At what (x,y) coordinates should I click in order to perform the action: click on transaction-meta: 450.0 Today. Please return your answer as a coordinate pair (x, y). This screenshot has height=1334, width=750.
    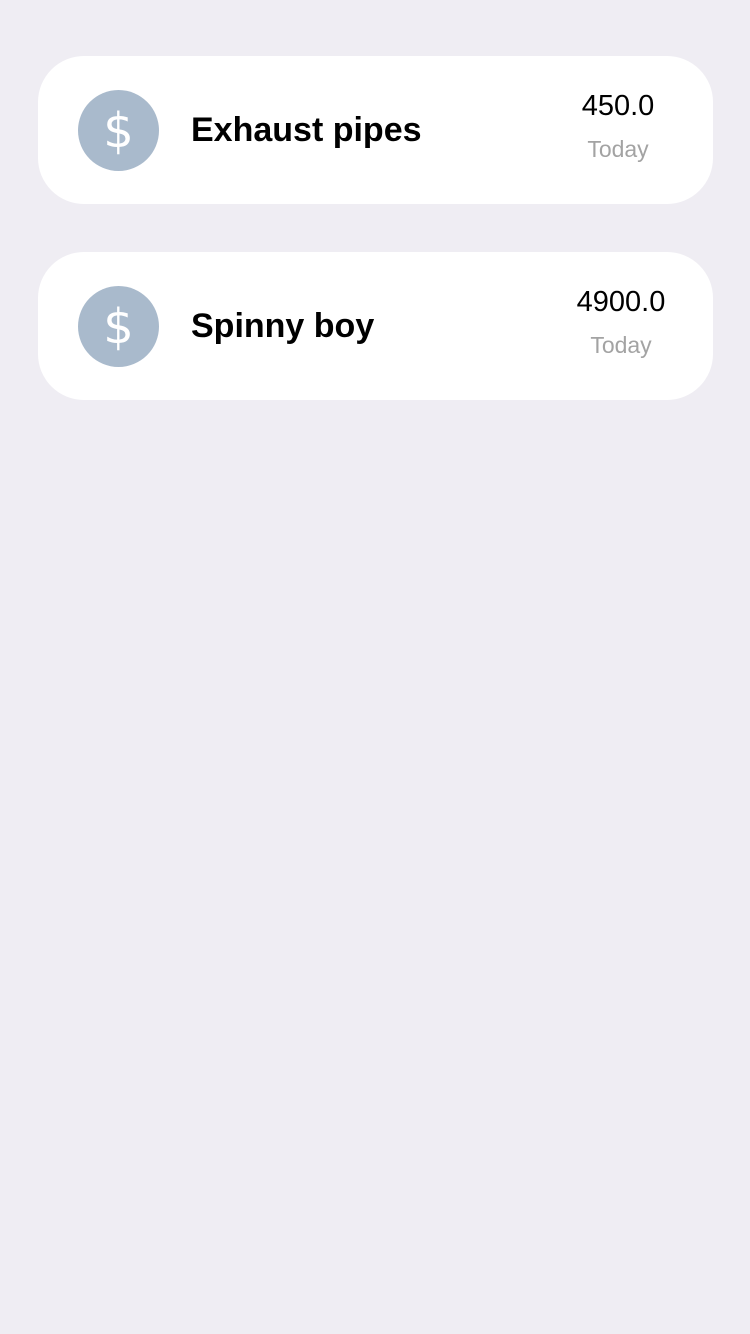
    Looking at the image, I should click on (618, 125).